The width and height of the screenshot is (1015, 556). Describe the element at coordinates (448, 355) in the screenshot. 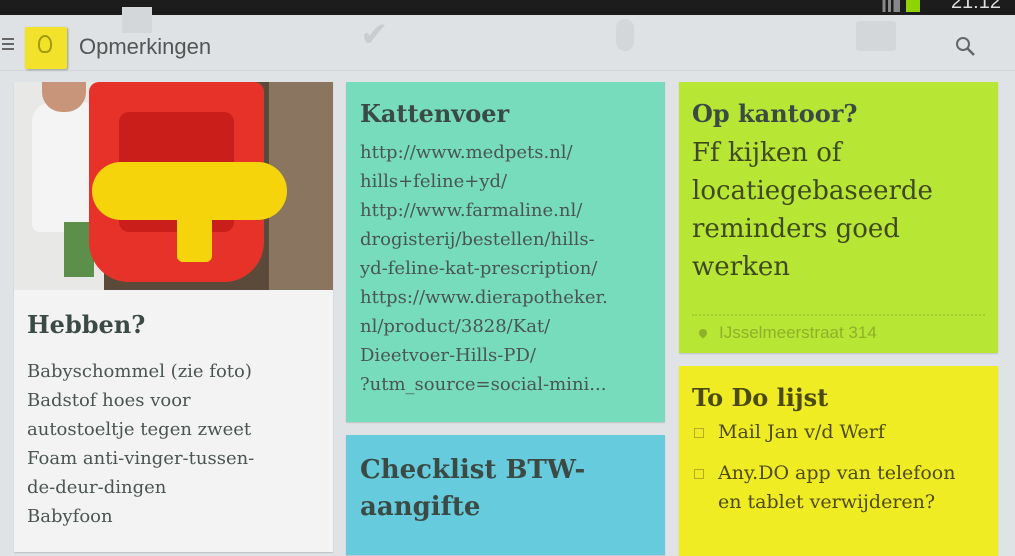

I see `note-line: Dieetvoer-Hills-PD/` at that location.